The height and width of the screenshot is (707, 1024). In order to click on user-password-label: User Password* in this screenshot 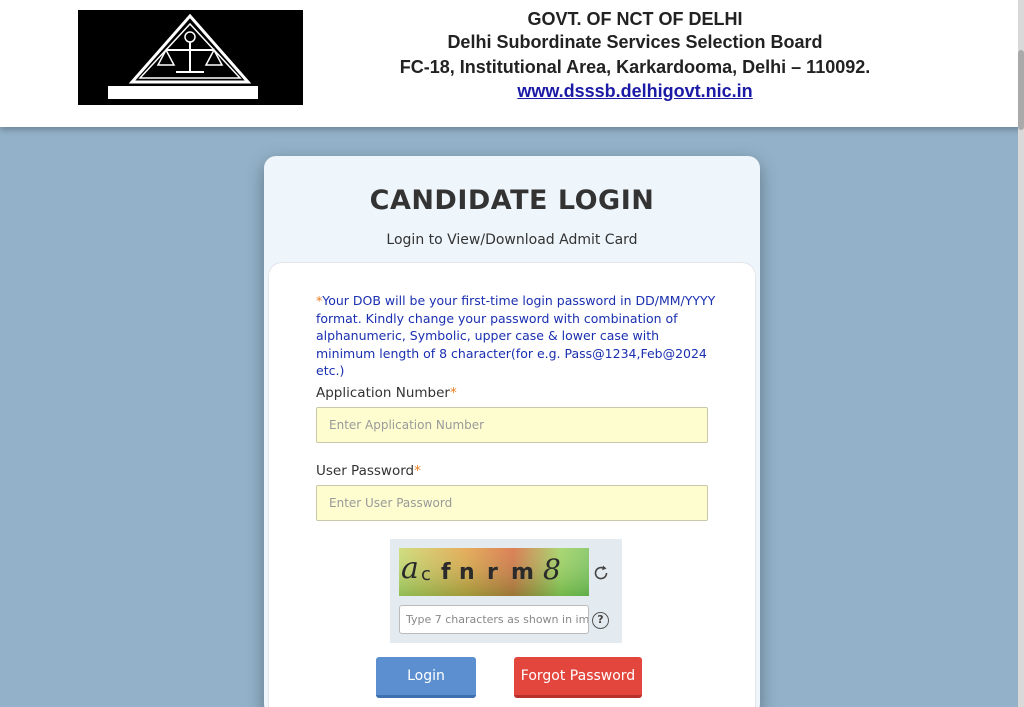, I will do `click(368, 471)`.